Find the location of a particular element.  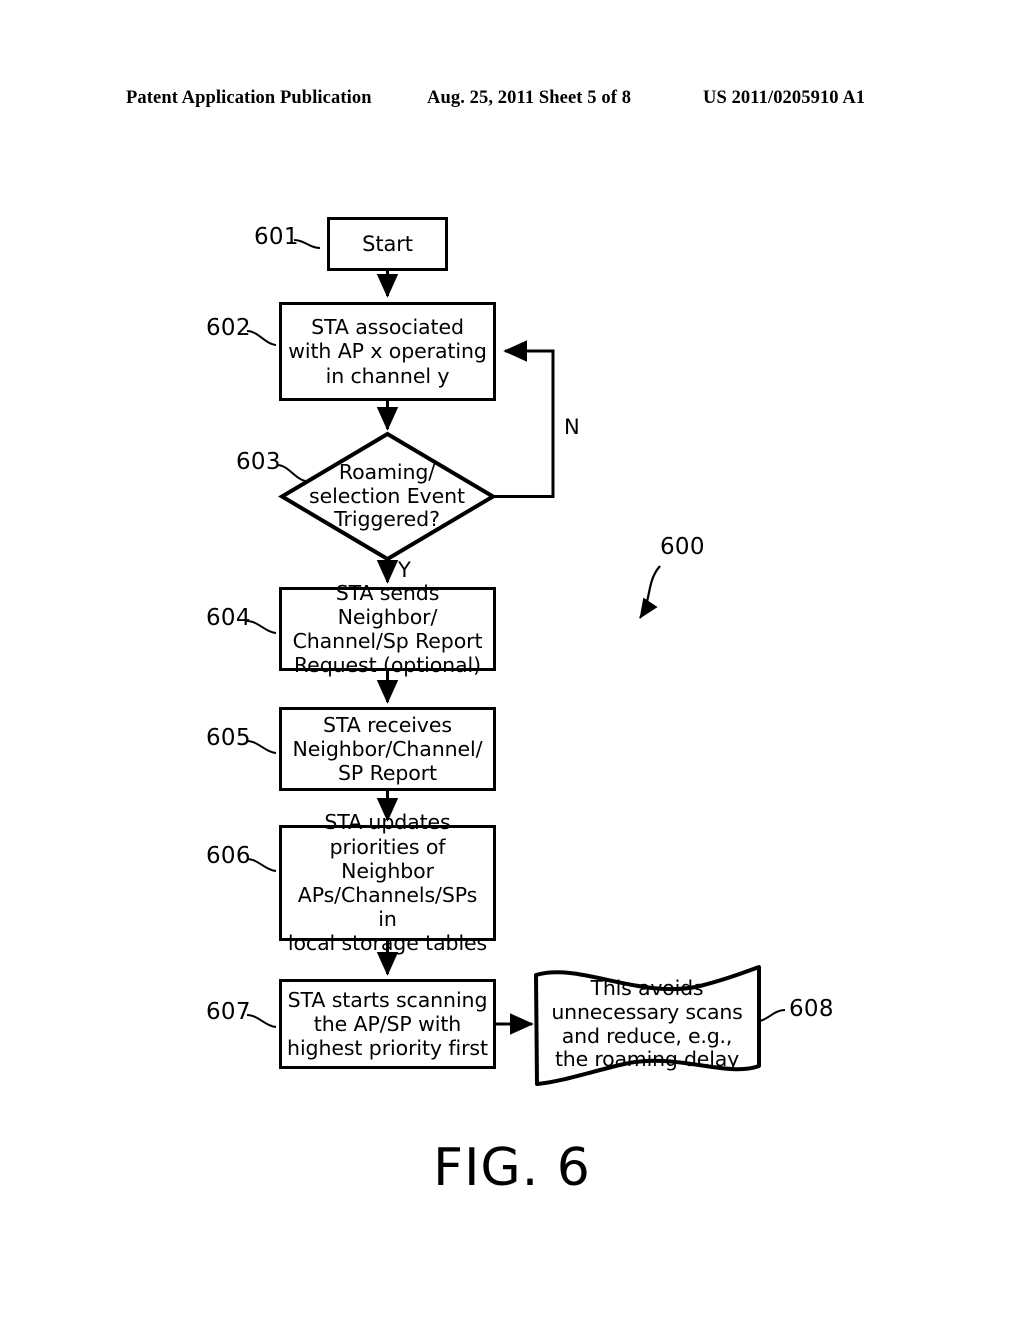

reference-numeral-604: 604 is located at coordinates (228, 618).